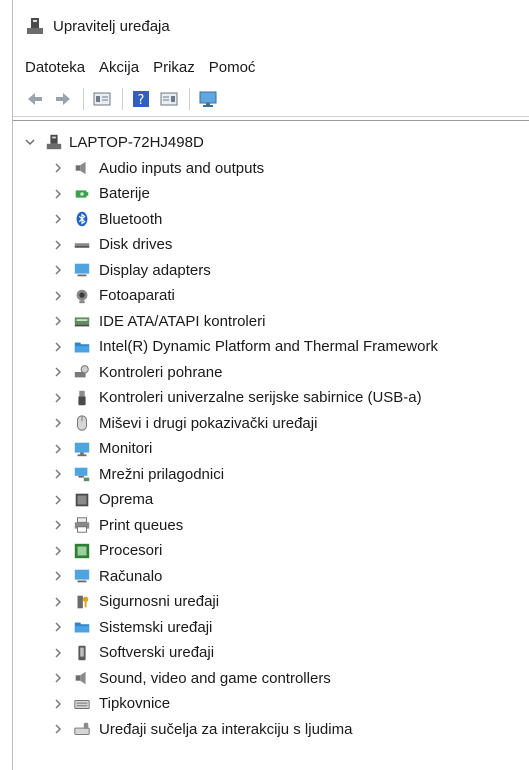 The image size is (529, 770). I want to click on tree-item: Uređaji sučelja za interakciju s ljudima, so click(201, 729).